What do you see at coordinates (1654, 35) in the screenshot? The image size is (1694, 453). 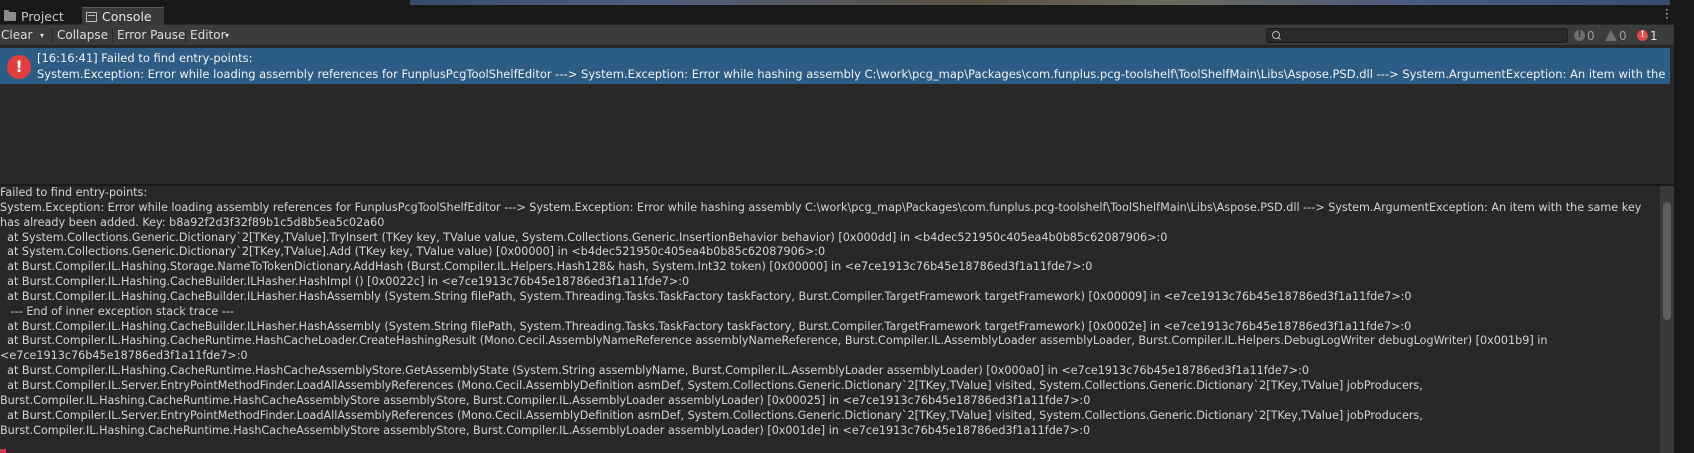 I see `error-count: 1` at bounding box center [1654, 35].